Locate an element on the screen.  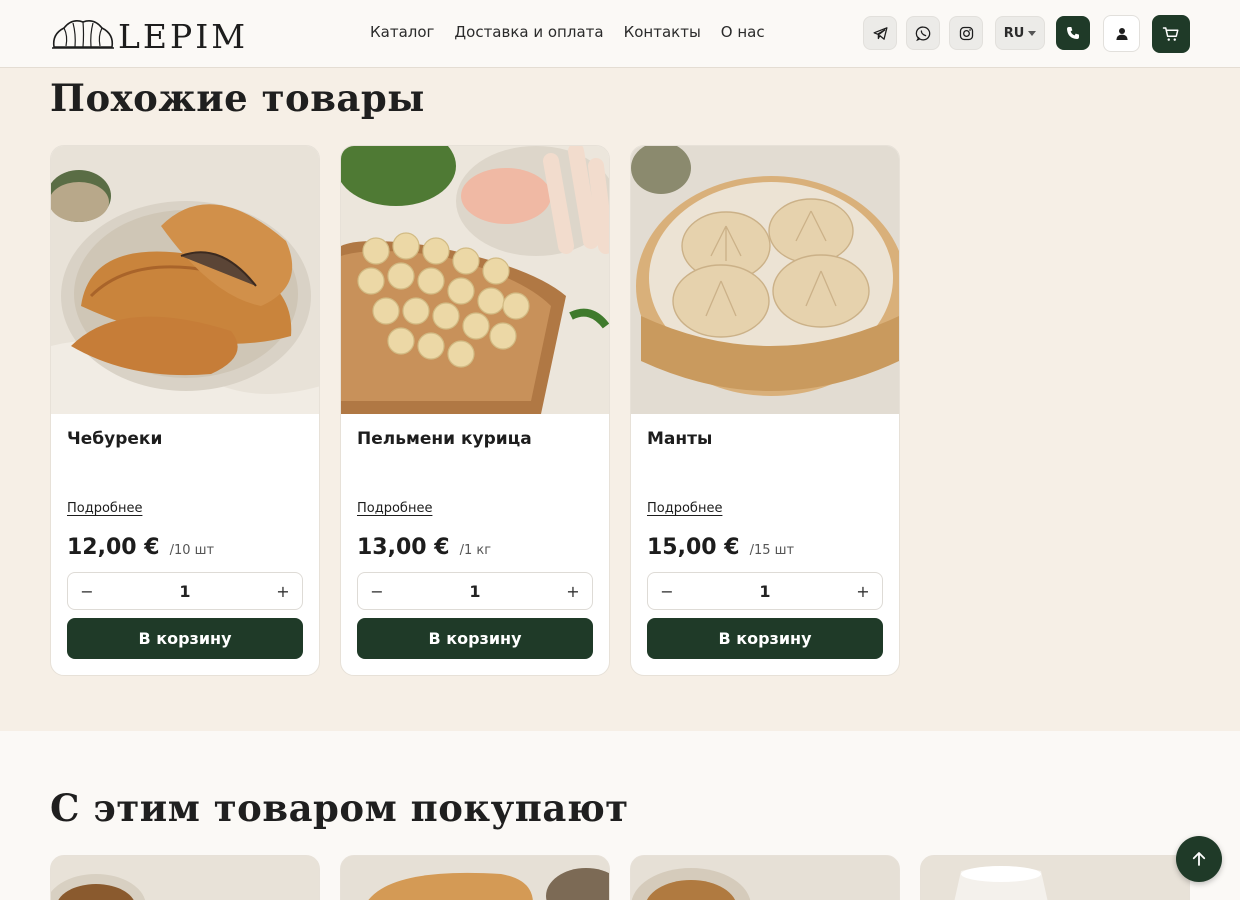
nav-catalog: Каталог is located at coordinates (402, 32).